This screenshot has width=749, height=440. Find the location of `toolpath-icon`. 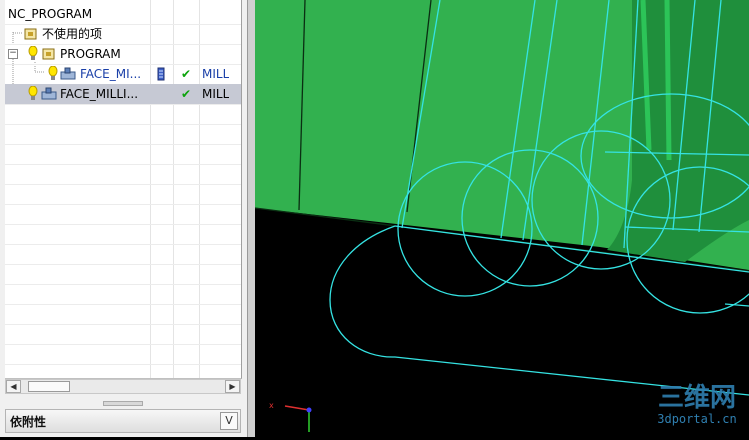

toolpath-icon is located at coordinates (161, 75).